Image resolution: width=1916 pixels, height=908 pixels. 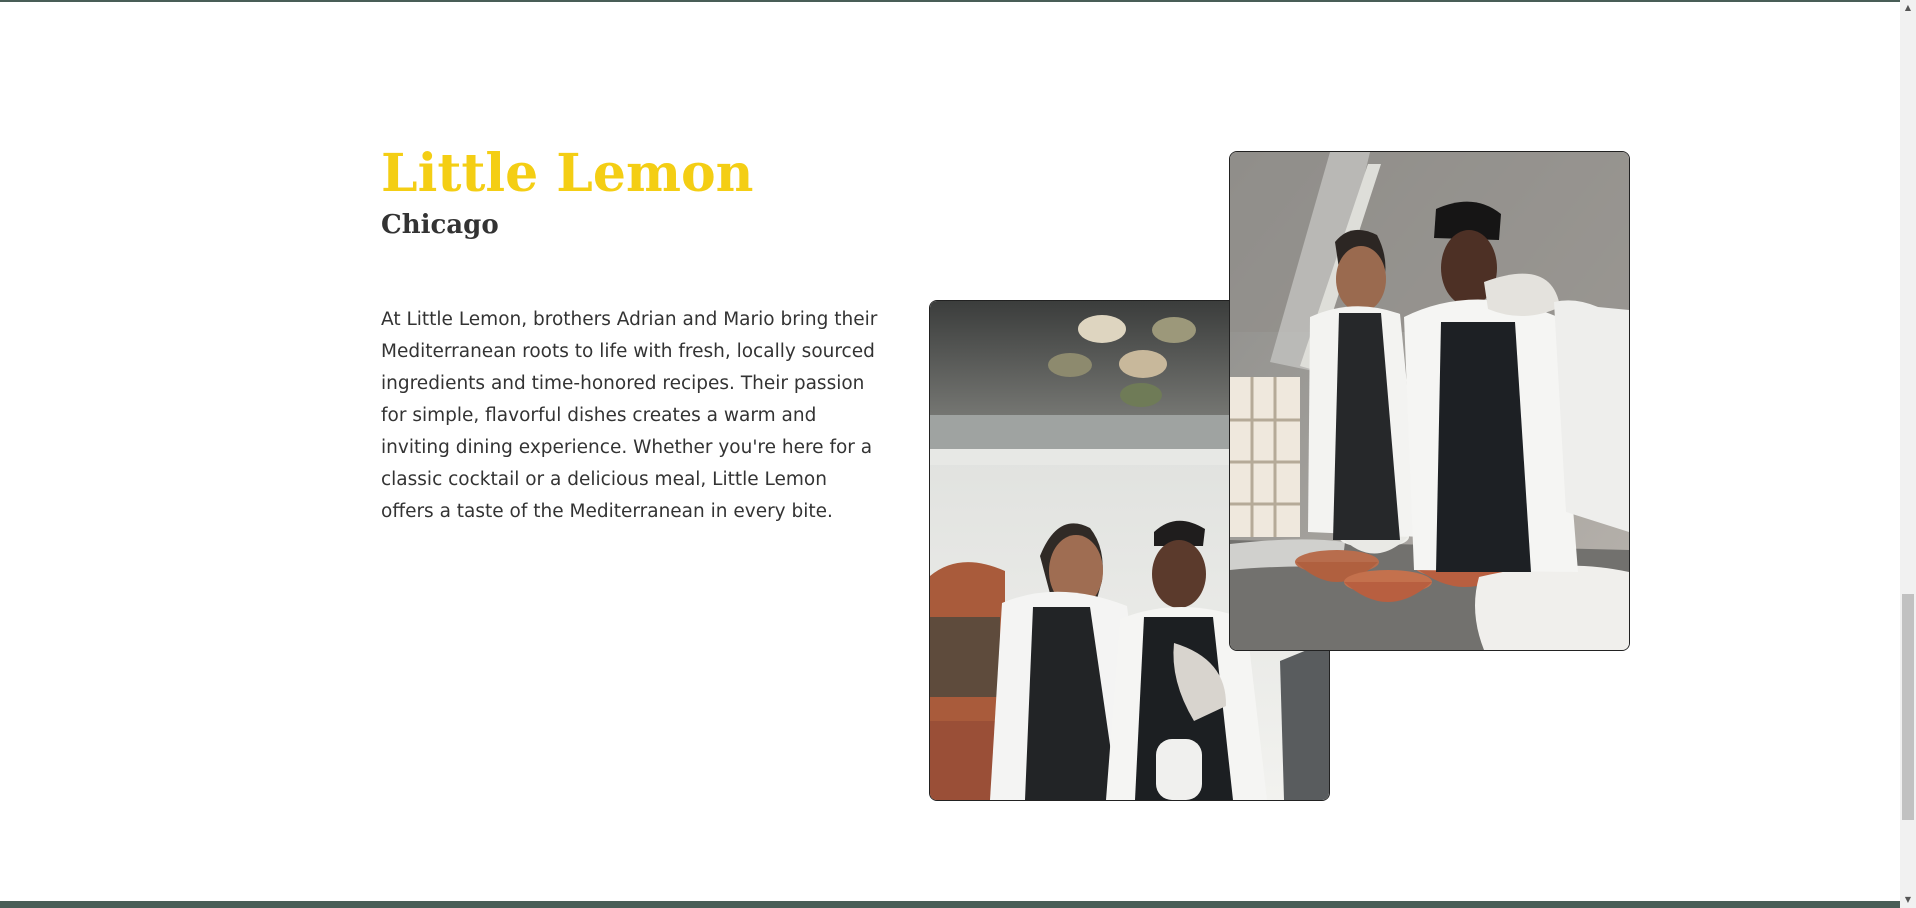 I want to click on top-border, so click(x=950, y=1).